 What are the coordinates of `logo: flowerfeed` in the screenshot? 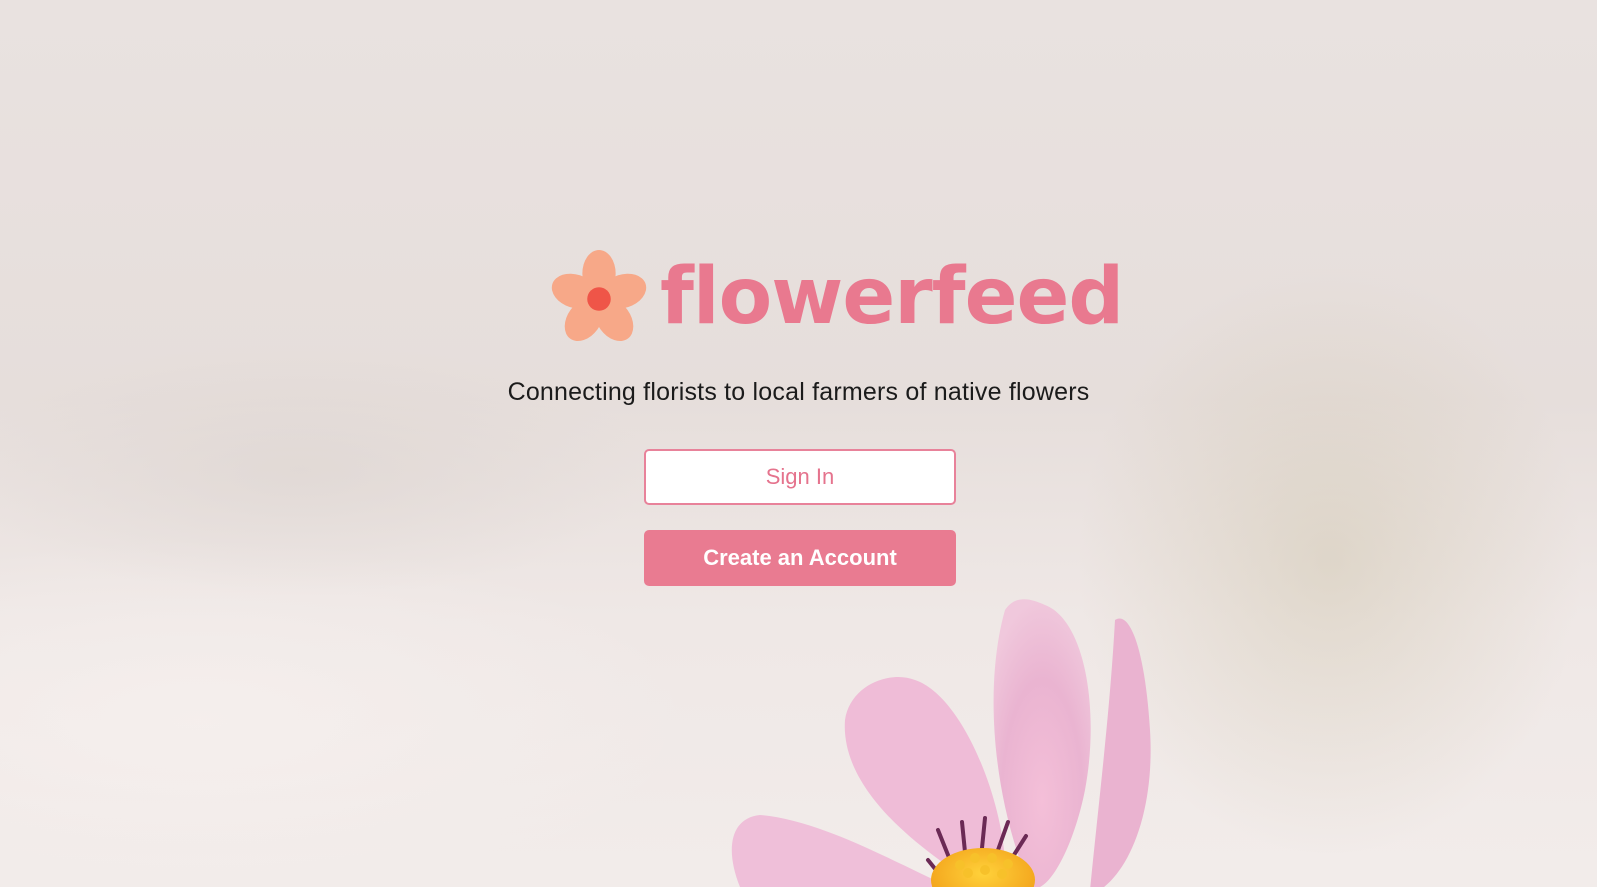 It's located at (837, 299).